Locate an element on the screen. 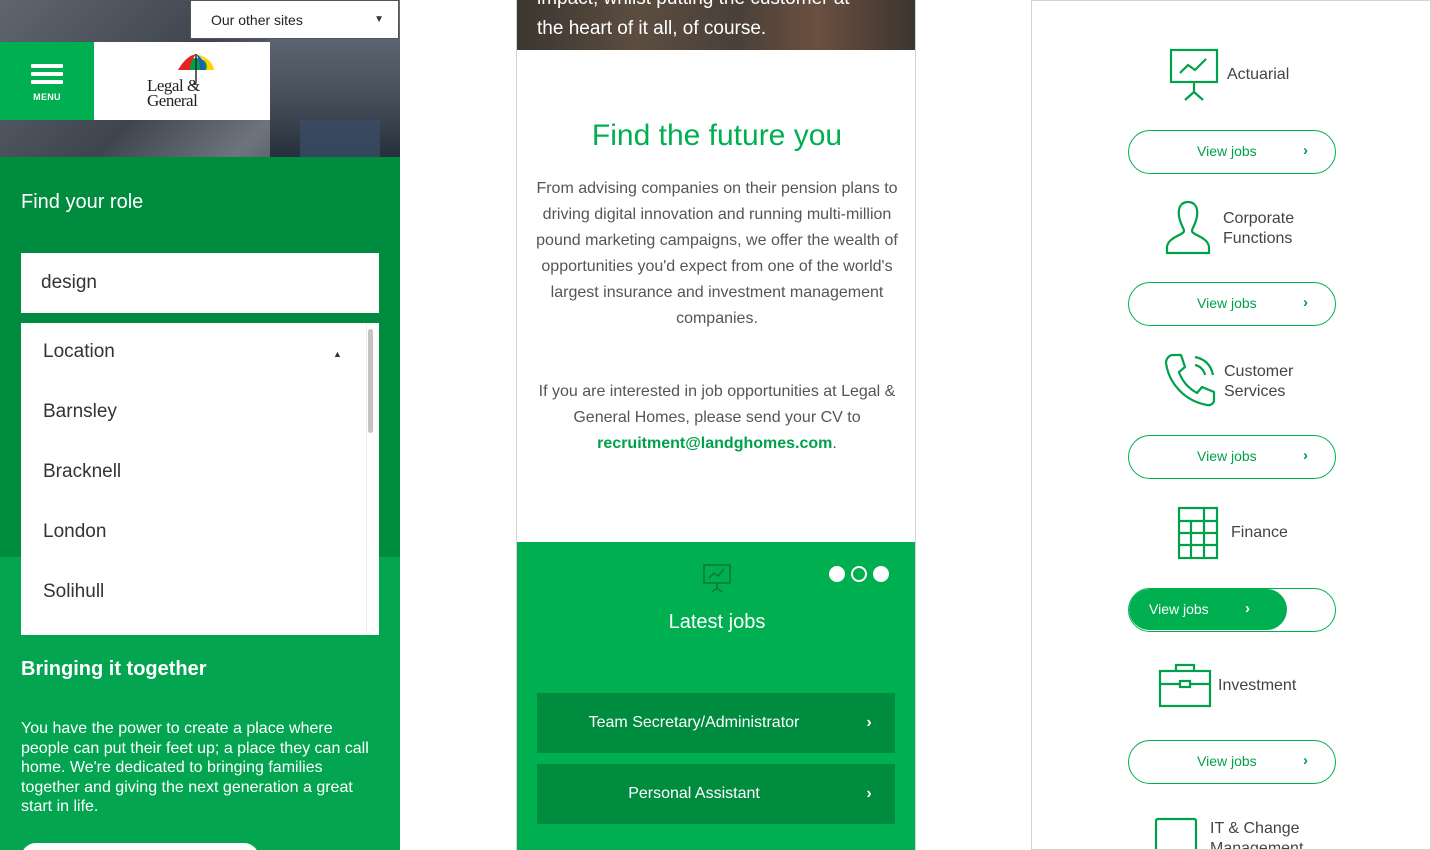 This screenshot has height=850, width=1431. job-listing-row: Team Secretary/Administrator › is located at coordinates (716, 723).